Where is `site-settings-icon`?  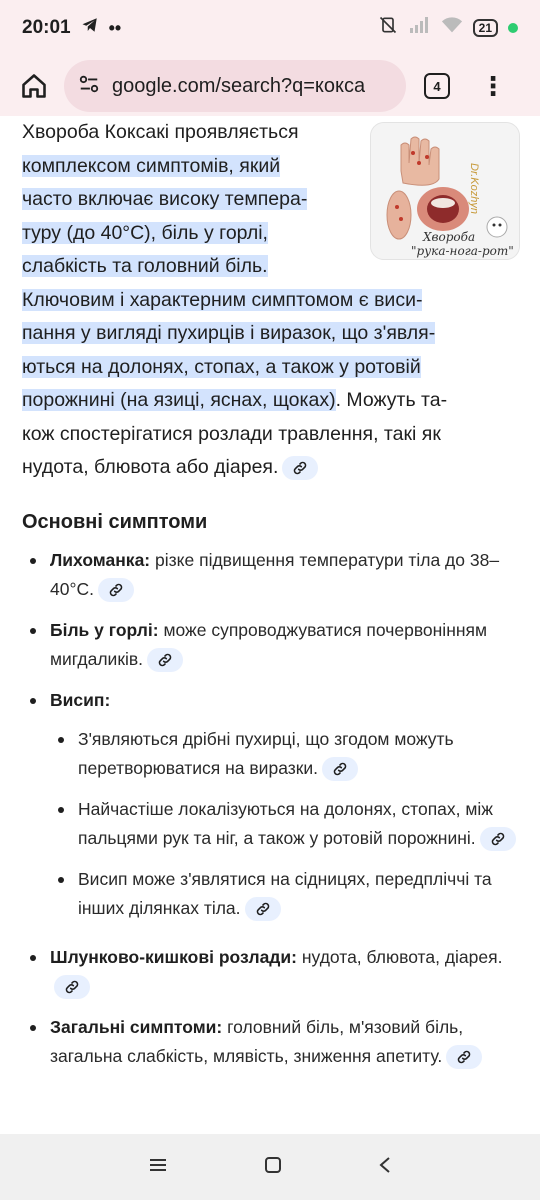
site-settings-icon is located at coordinates (89, 86).